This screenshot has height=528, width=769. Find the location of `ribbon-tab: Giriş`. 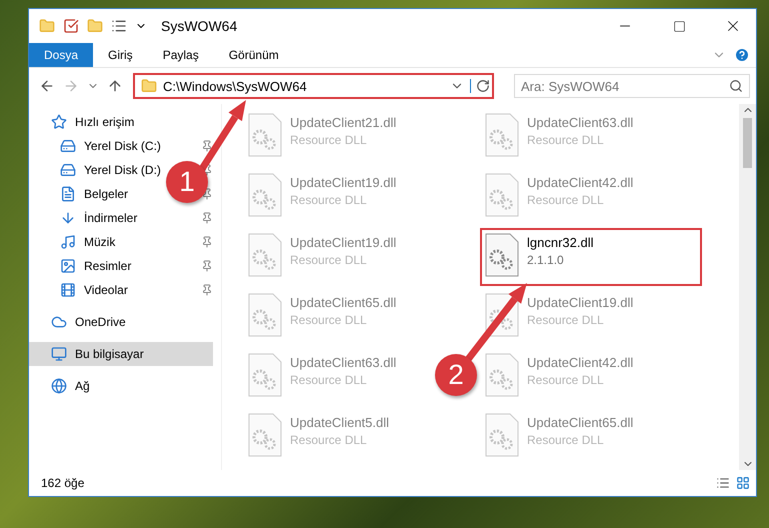

ribbon-tab: Giriş is located at coordinates (120, 55).